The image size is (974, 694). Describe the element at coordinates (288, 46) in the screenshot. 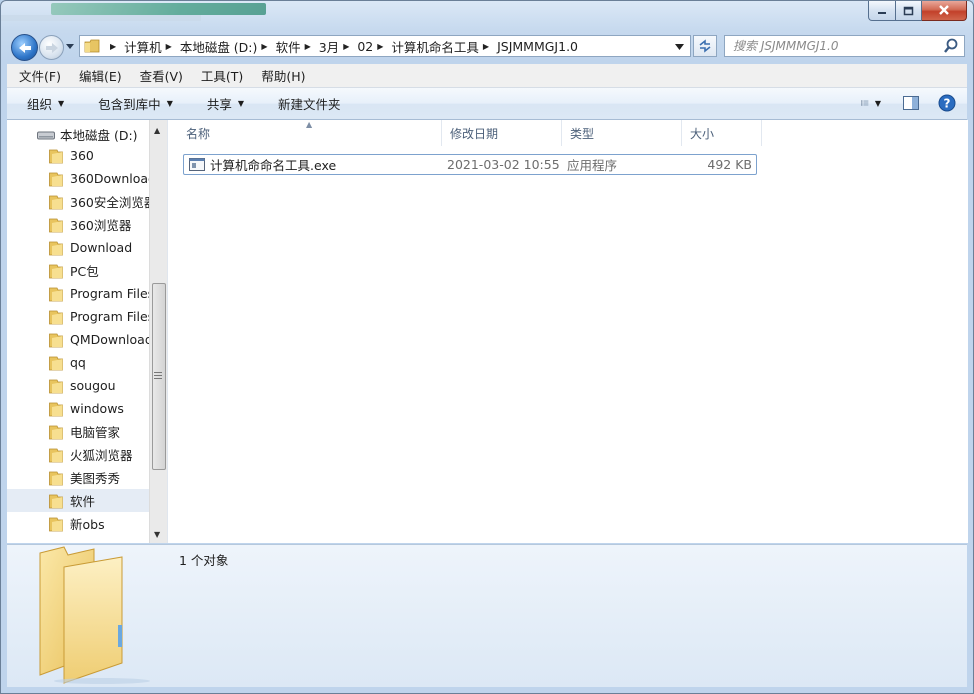

I see `breadcrumb-software: 软件` at that location.